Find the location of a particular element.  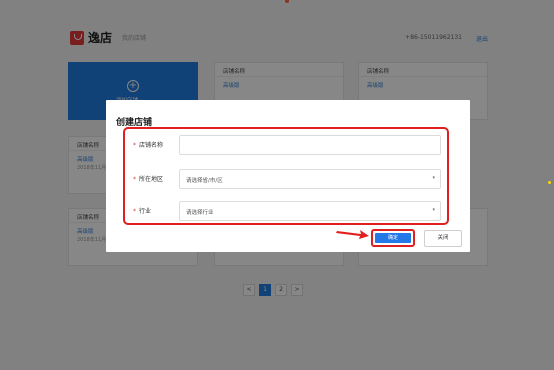

cursor-dot is located at coordinates (549, 182).